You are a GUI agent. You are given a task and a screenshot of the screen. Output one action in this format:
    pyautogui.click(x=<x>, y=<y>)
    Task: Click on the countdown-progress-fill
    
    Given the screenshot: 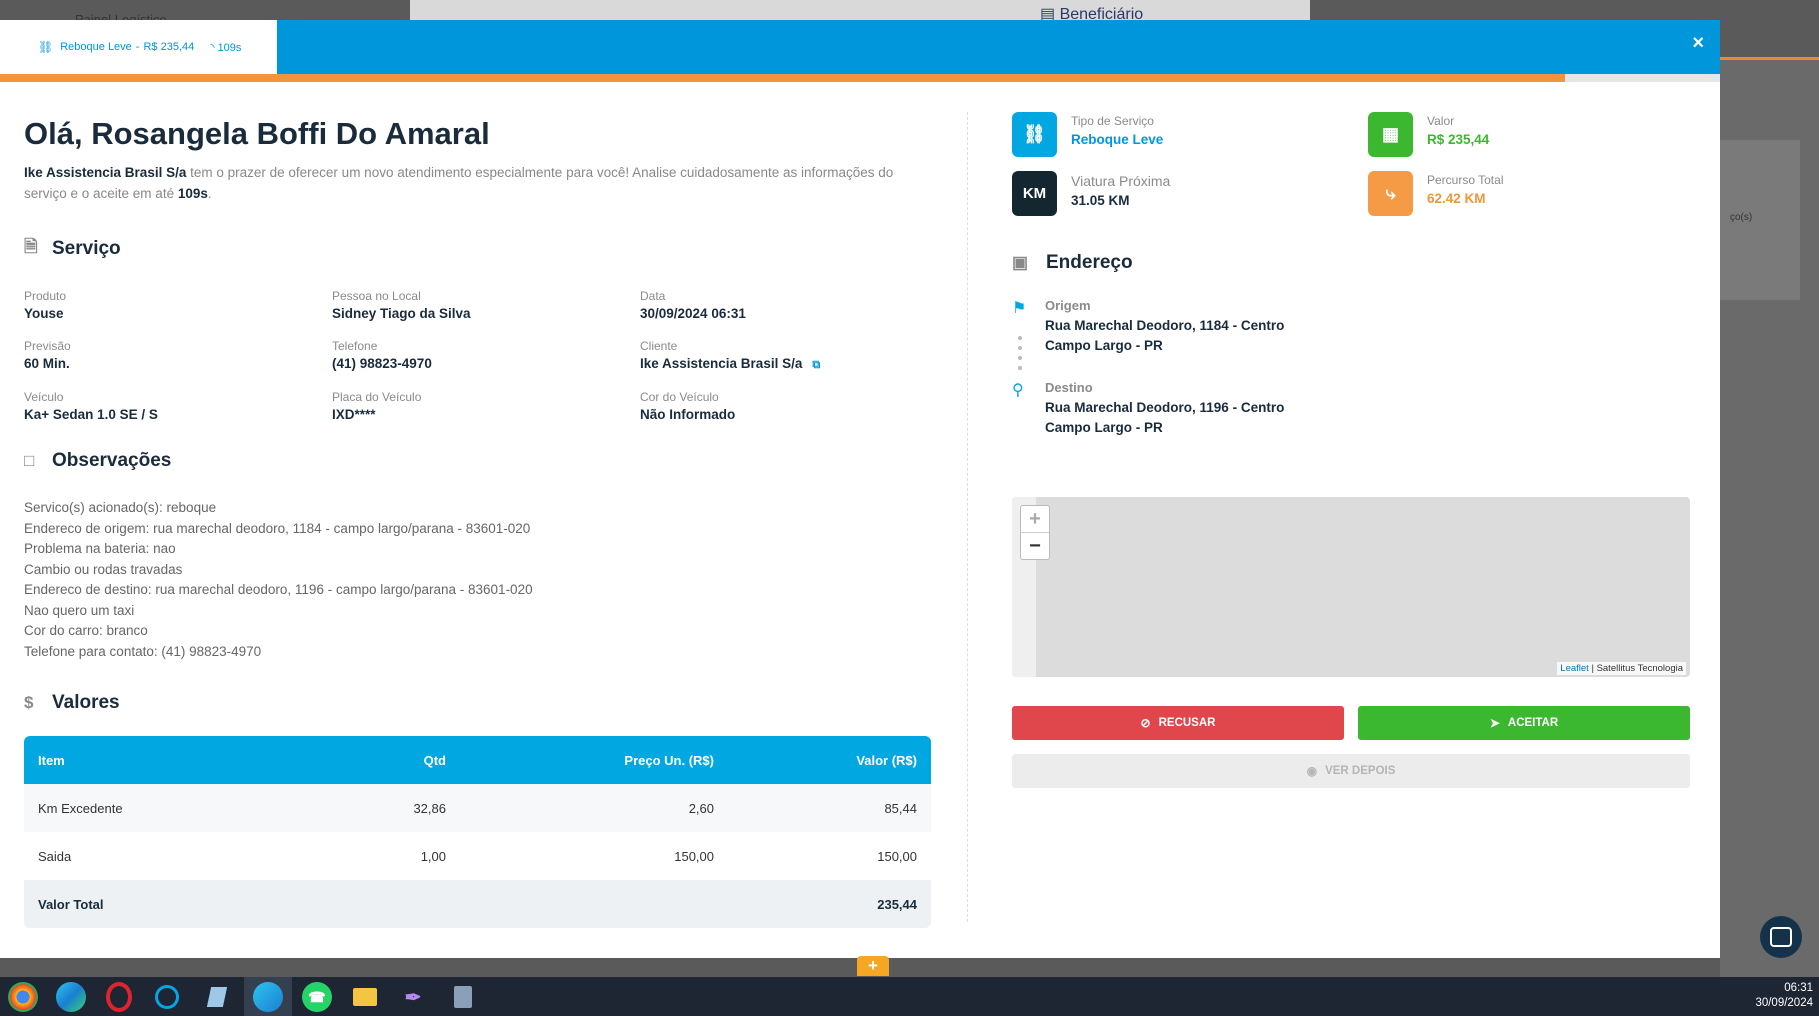 What is the action you would take?
    pyautogui.click(x=783, y=78)
    